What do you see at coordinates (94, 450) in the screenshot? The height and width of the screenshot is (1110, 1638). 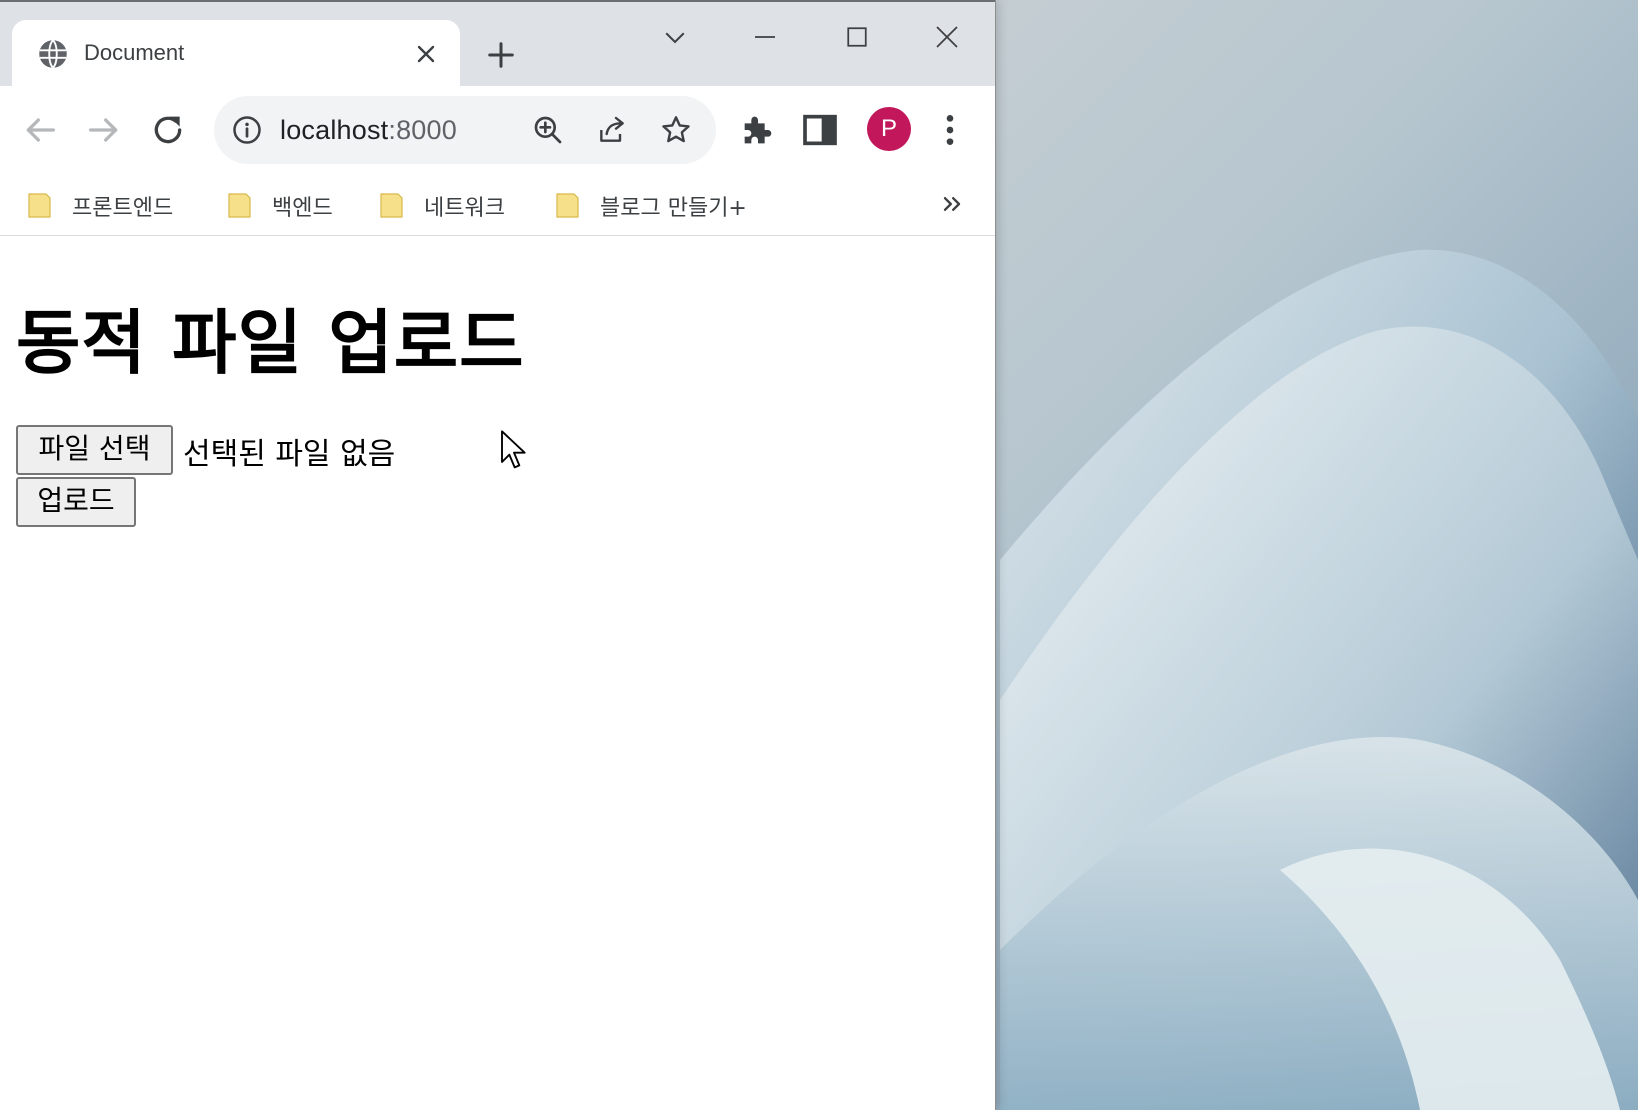 I see `choose-file-button: 파일 선택` at bounding box center [94, 450].